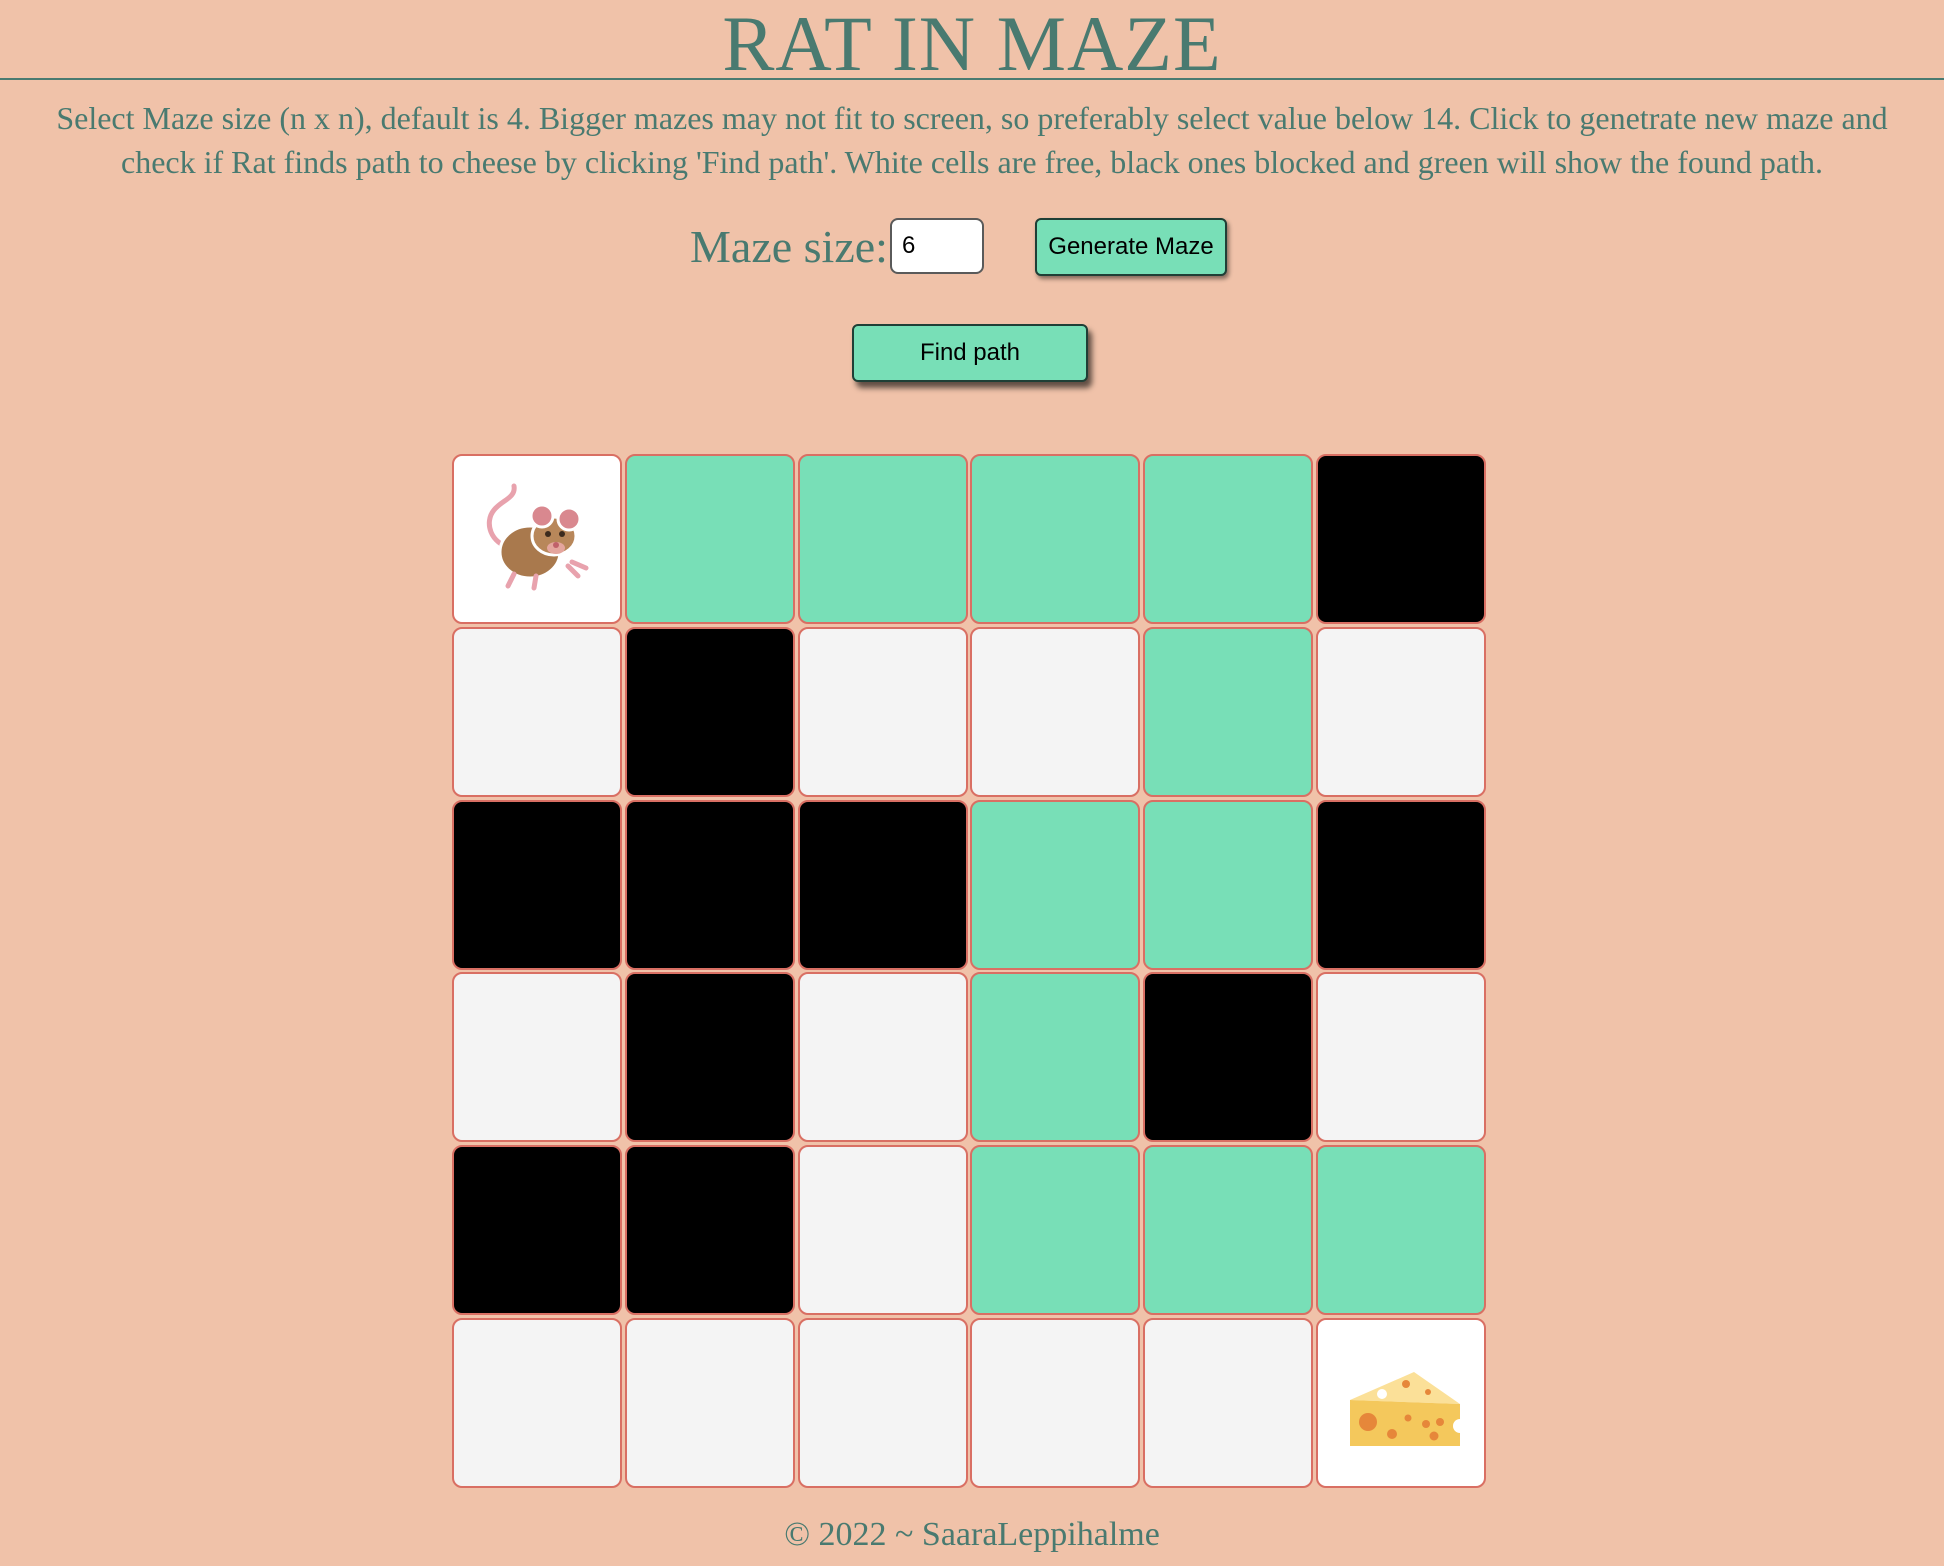  I want to click on find-path-button: Find path, so click(970, 353).